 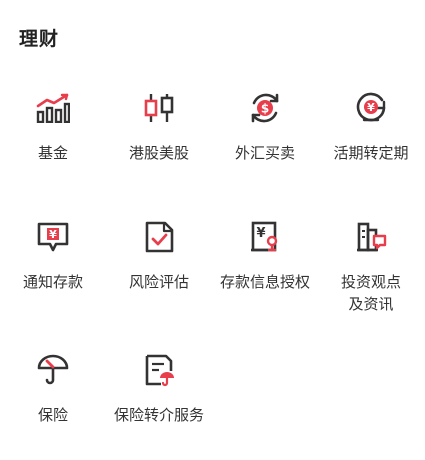 What do you see at coordinates (371, 272) in the screenshot?
I see `tile-investment-news: 投资观点 及资讯` at bounding box center [371, 272].